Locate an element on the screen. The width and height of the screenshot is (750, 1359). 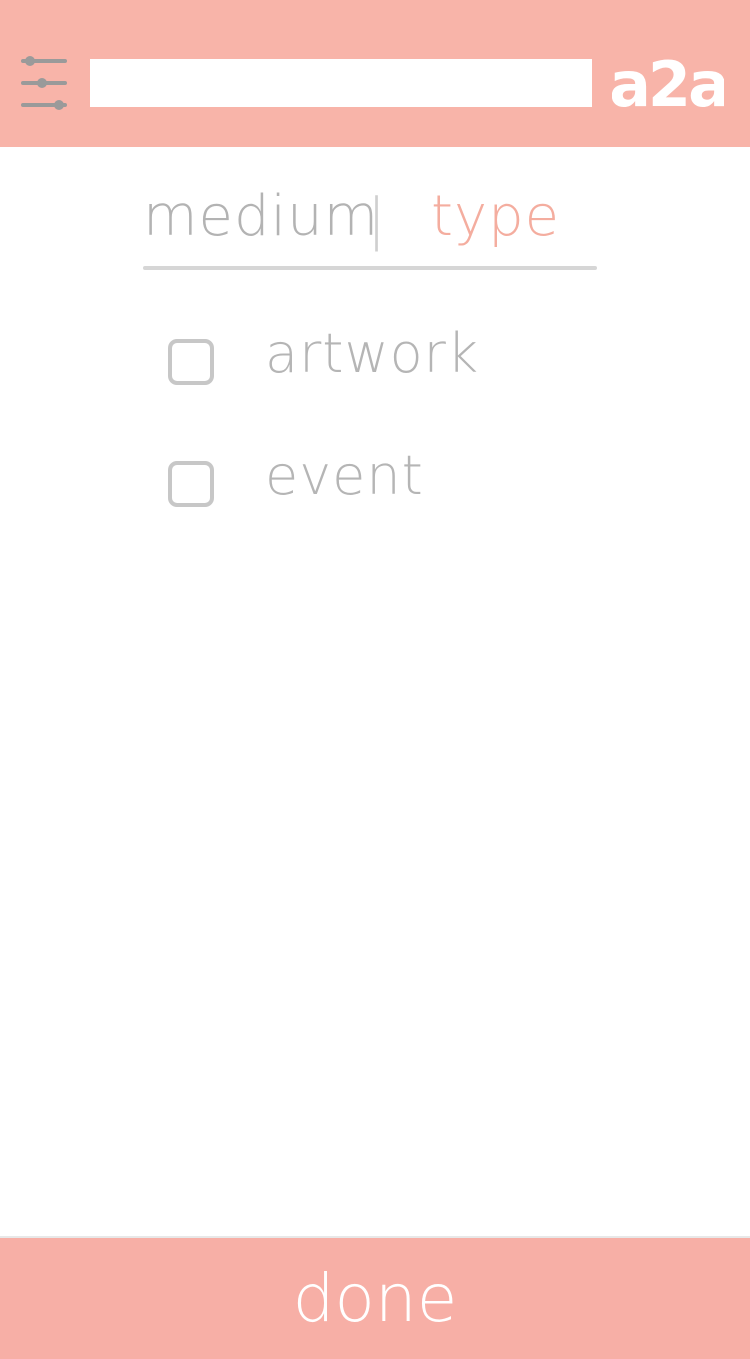
tab-medium: medium is located at coordinates (261, 217).